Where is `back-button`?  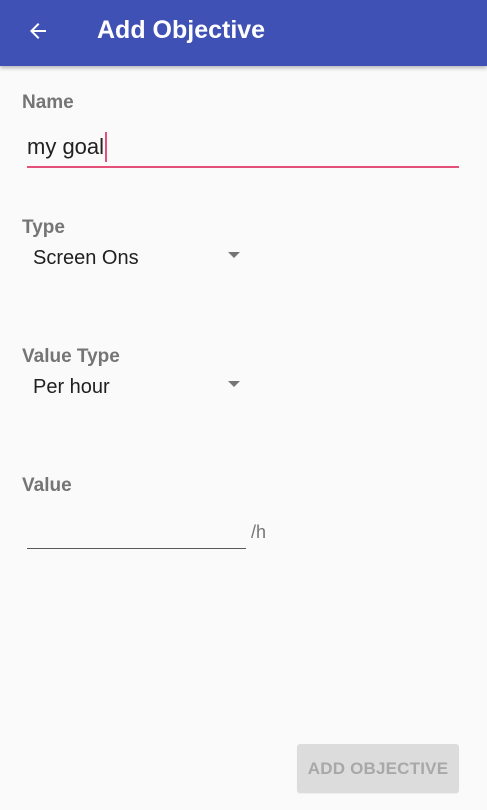
back-button is located at coordinates (38, 31).